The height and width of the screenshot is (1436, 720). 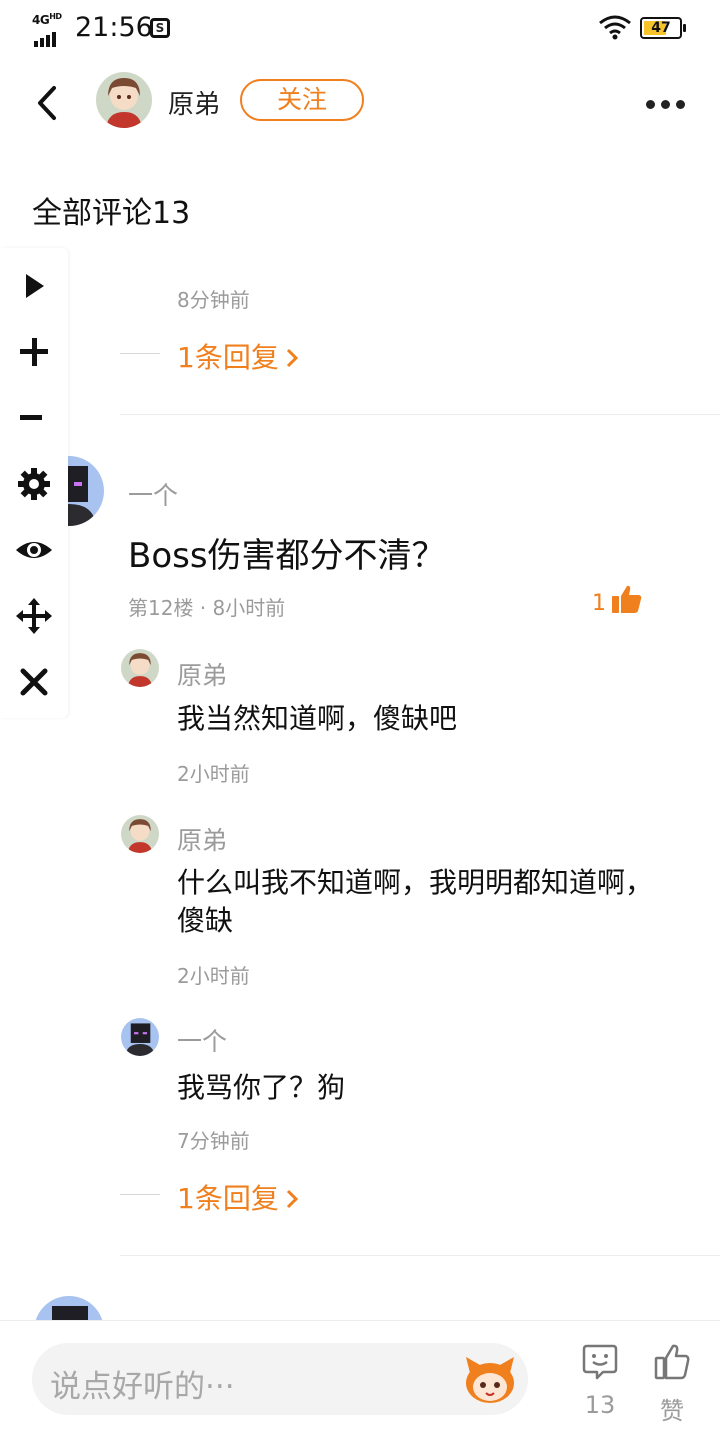 I want to click on eye-icon, so click(x=34, y=550).